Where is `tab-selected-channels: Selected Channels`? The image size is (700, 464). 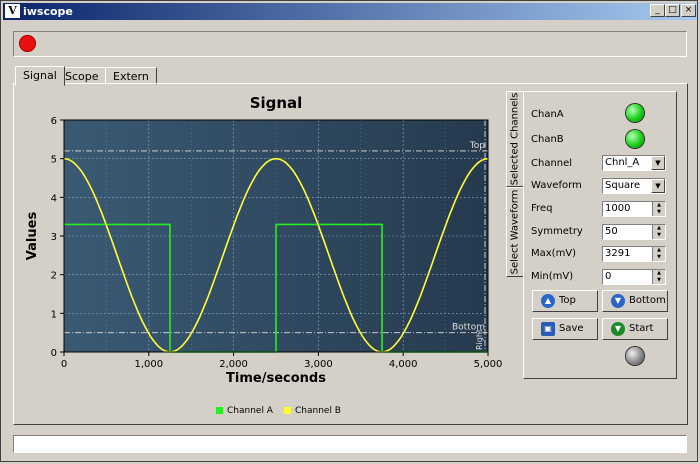
tab-selected-channels: Selected Channels is located at coordinates (515, 139).